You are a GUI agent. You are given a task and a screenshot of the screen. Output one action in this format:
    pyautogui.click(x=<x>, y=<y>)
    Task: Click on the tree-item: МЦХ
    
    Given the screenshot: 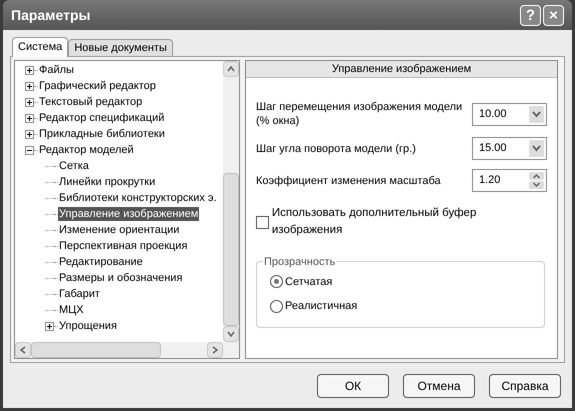 What is the action you would take?
    pyautogui.click(x=71, y=310)
    